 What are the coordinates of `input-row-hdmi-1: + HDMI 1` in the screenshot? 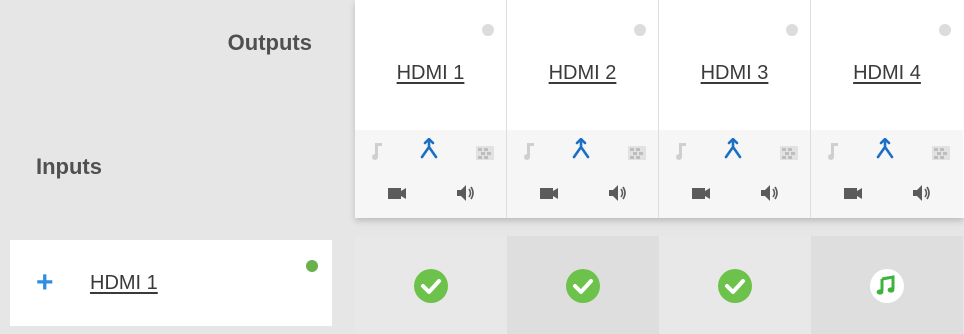 It's located at (171, 284).